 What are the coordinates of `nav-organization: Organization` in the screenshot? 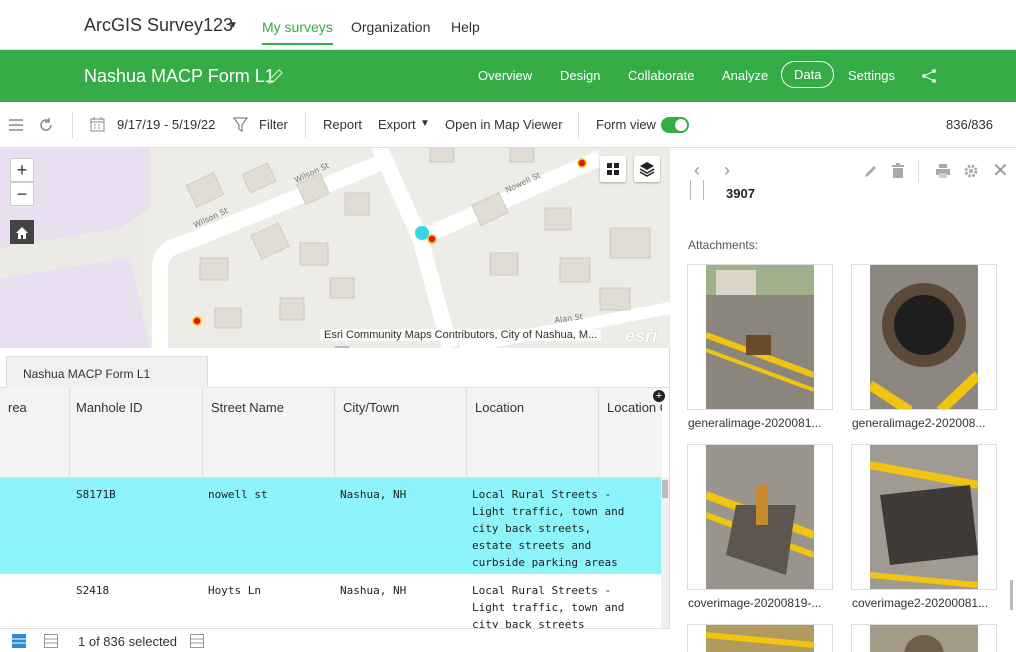 It's located at (390, 27).